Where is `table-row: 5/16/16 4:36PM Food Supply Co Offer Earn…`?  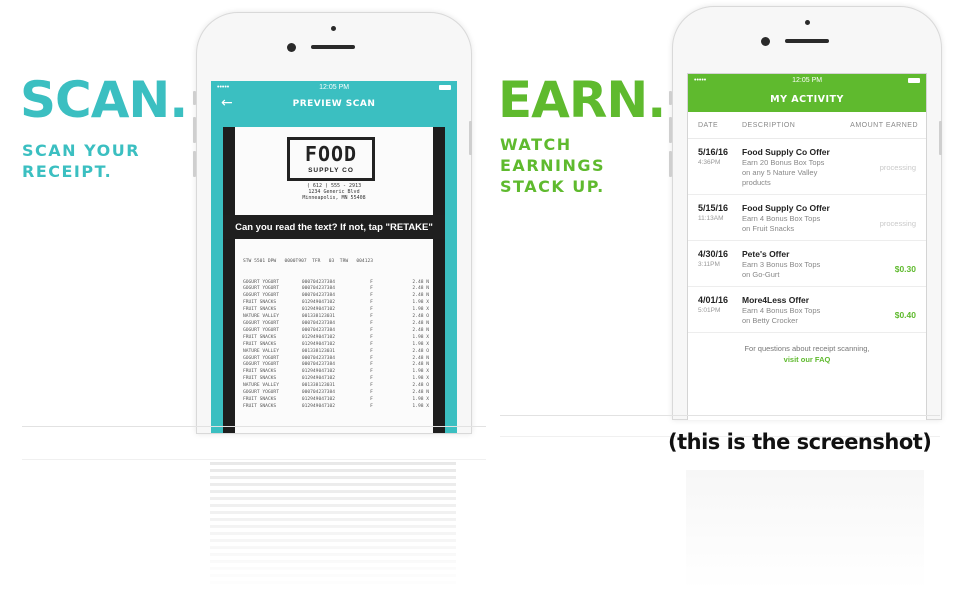
table-row: 5/16/16 4:36PM Food Supply Co Offer Earn… is located at coordinates (807, 167).